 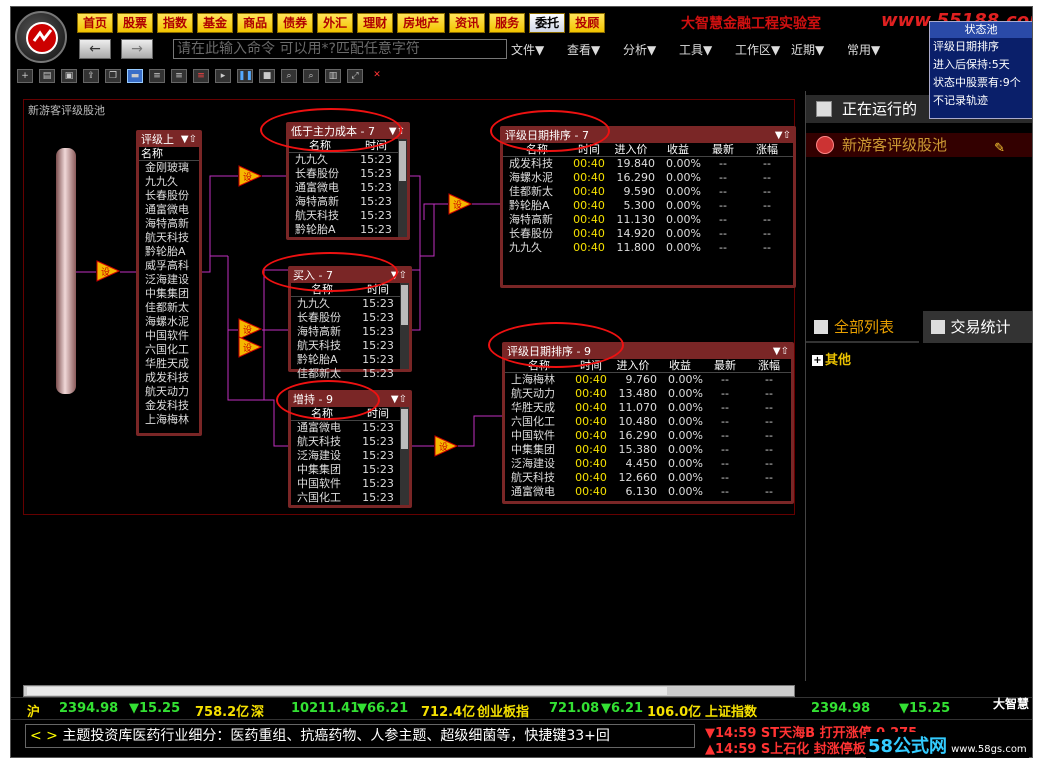 I want to click on table-row: 中国软件 00:40 16.290 0.00% -- --, so click(x=648, y=436).